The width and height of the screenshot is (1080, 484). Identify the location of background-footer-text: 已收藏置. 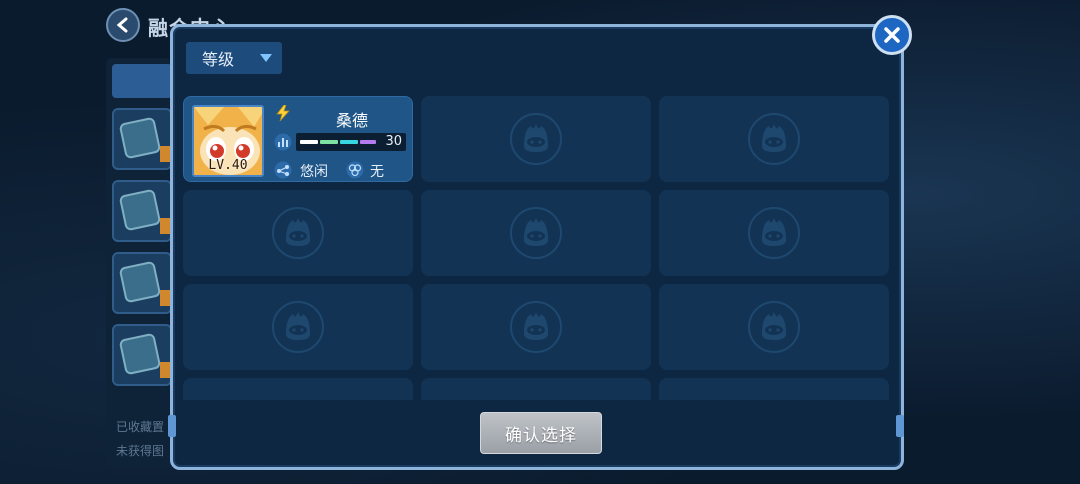
(140, 427).